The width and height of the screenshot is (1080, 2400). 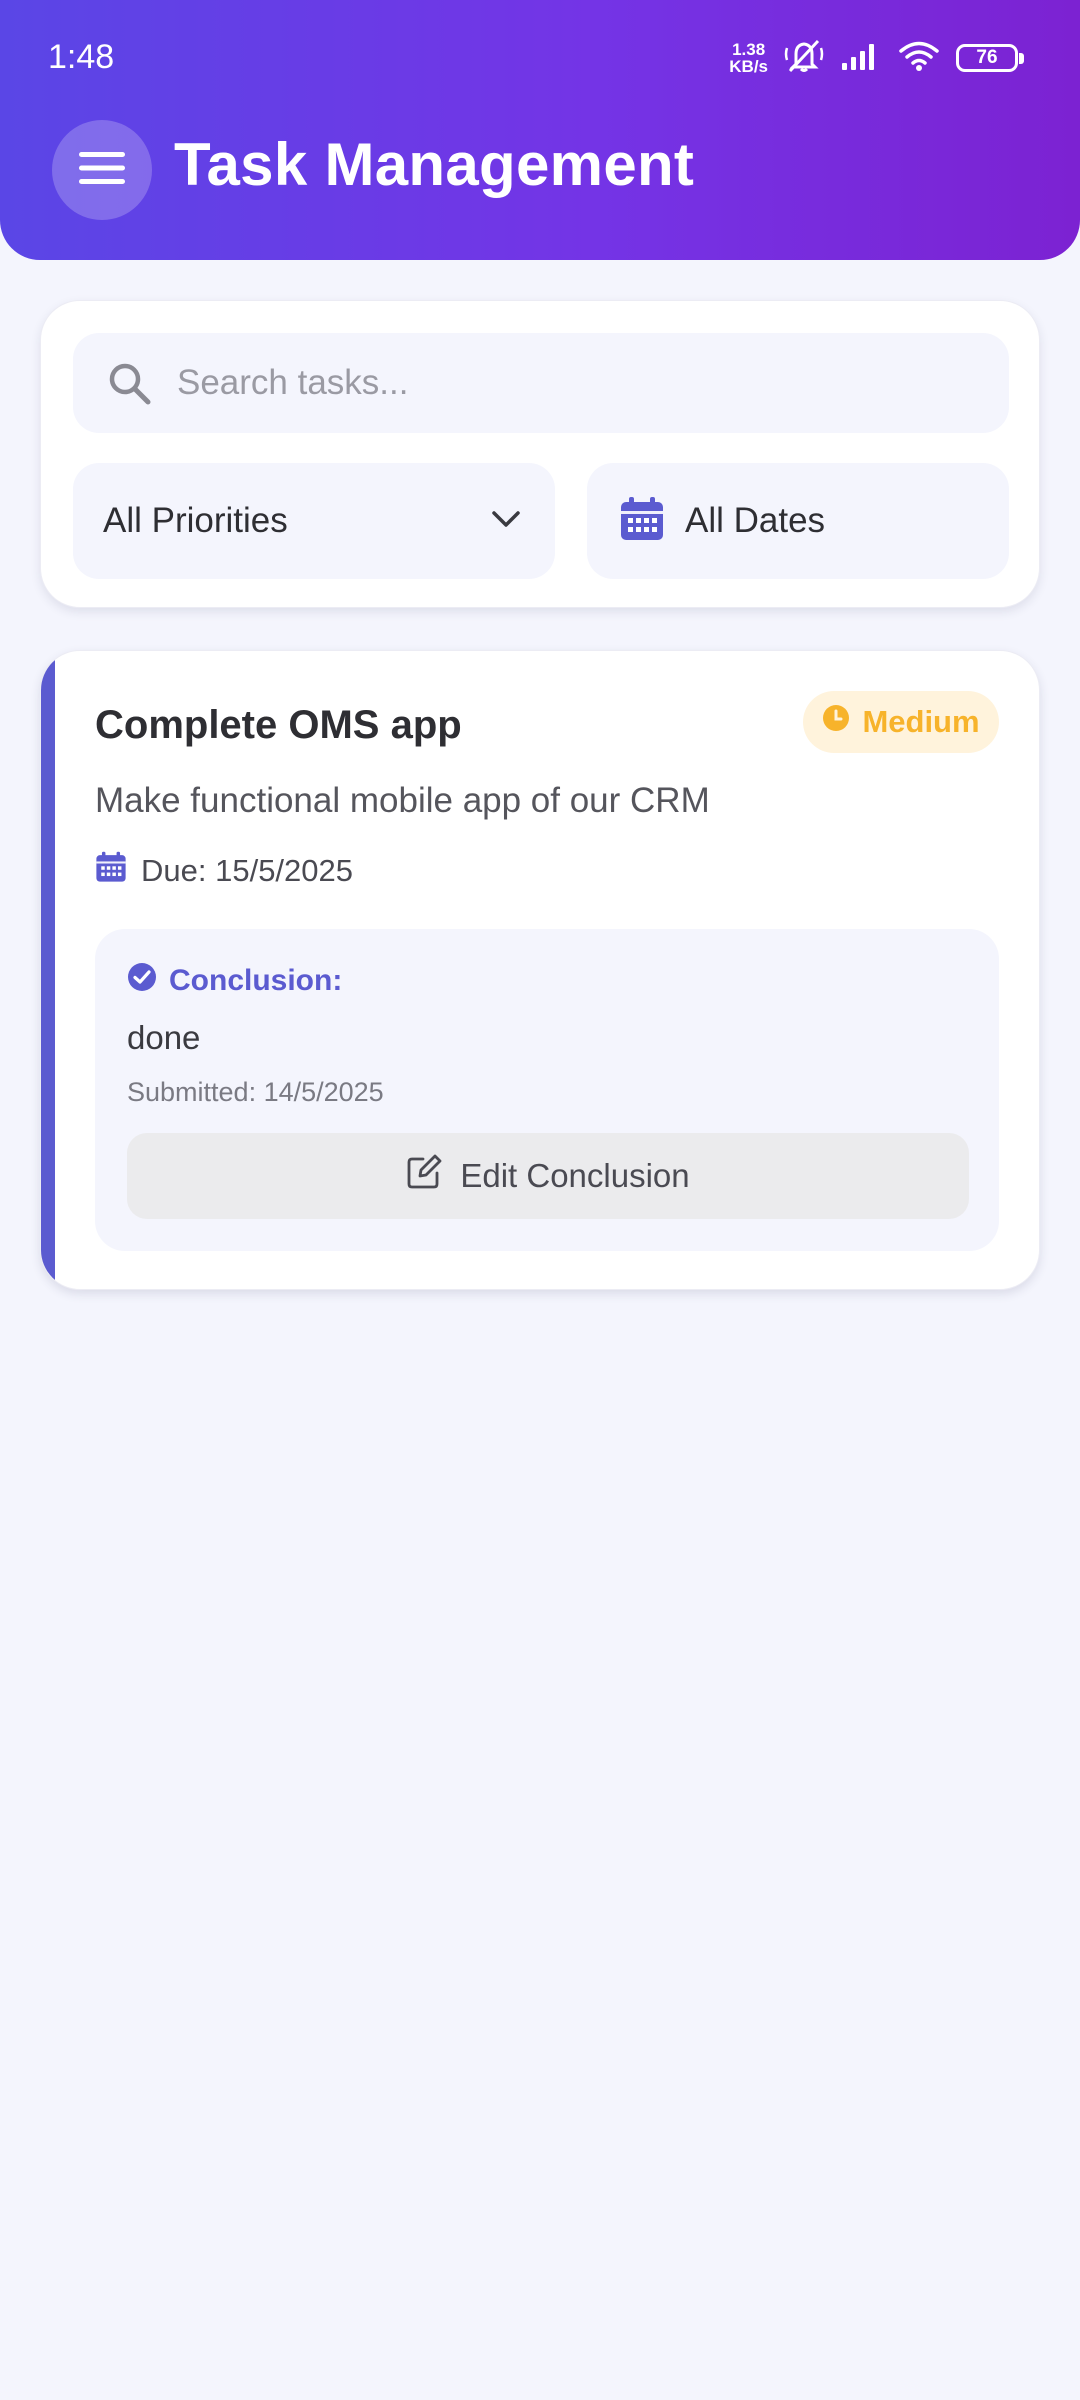 I want to click on task-due-date: Due: 15/5/2025, so click(x=224, y=871).